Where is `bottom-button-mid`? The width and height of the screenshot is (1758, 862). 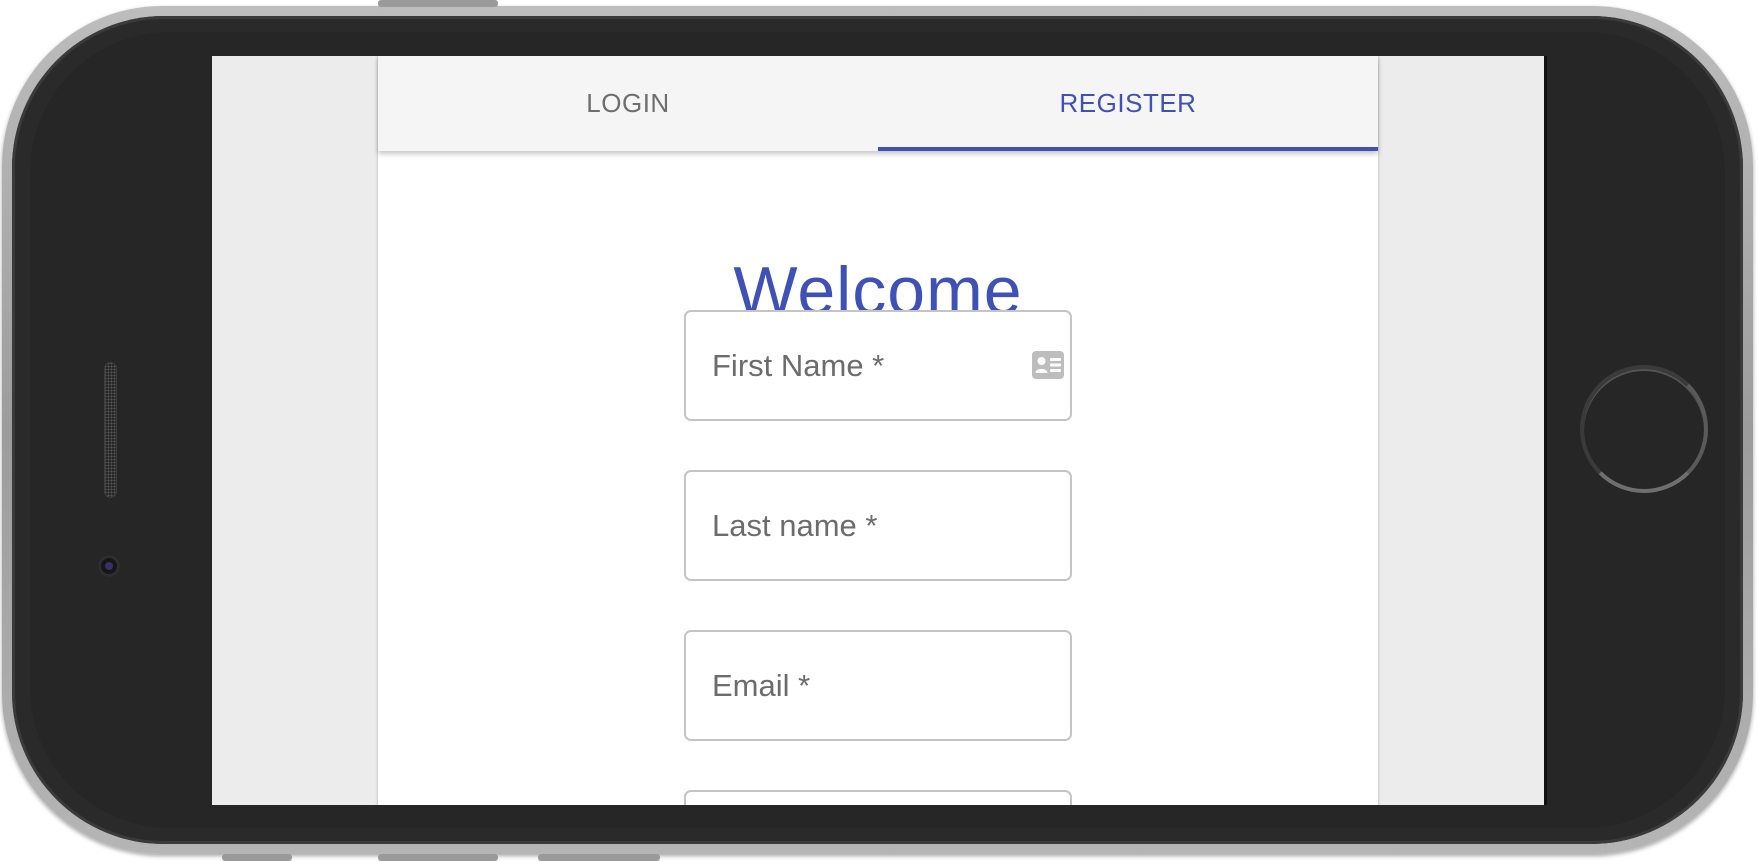 bottom-button-mid is located at coordinates (438, 857).